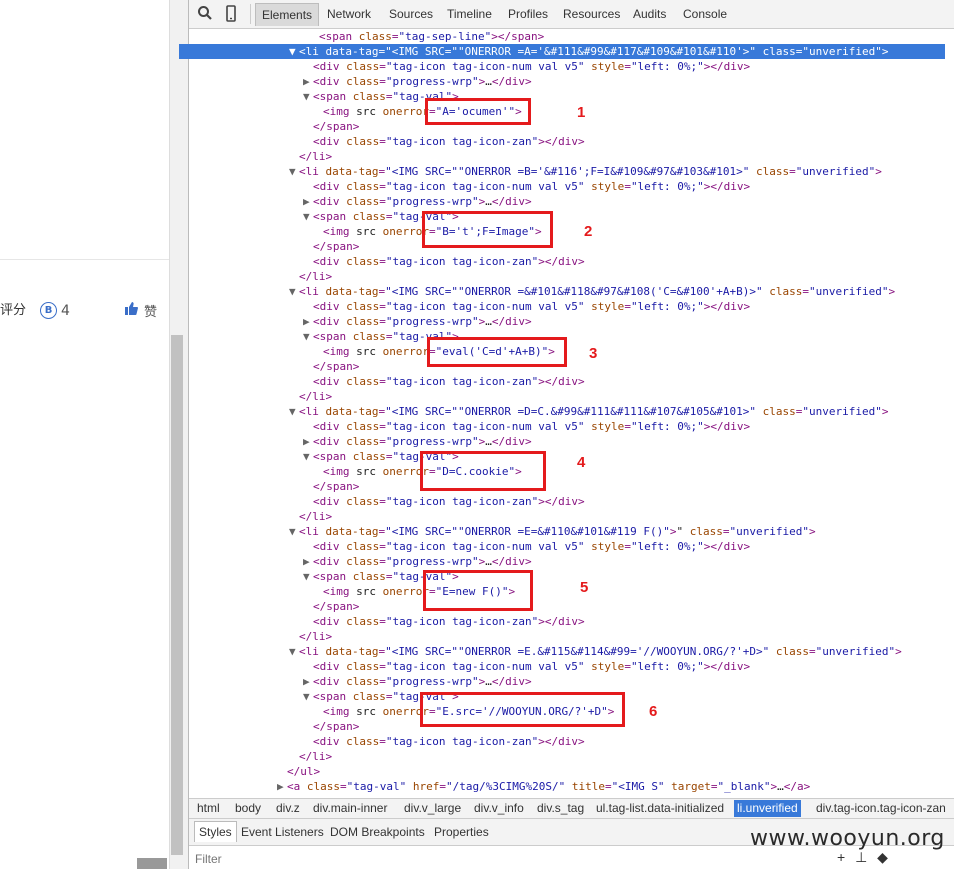  Describe the element at coordinates (469, 14) in the screenshot. I see `tab-timeline: Timeline` at that location.